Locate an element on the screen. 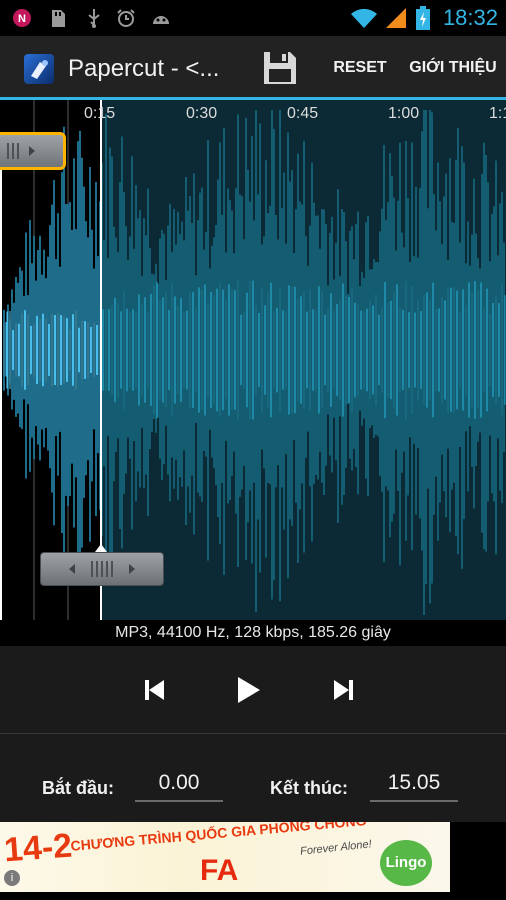 The image size is (506, 900). play-button is located at coordinates (248, 690).